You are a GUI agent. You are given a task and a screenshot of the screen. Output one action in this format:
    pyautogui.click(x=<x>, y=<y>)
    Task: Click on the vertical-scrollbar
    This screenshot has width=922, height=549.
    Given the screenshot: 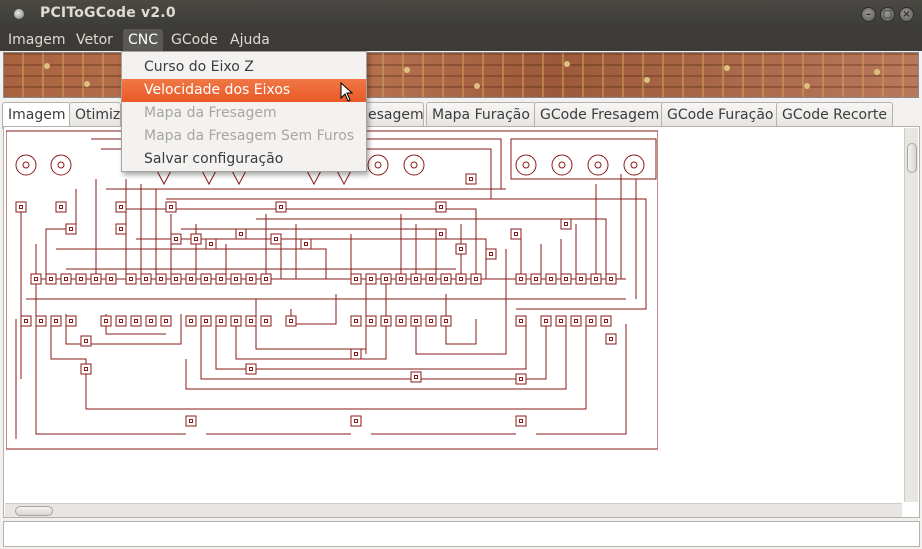 What is the action you would take?
    pyautogui.click(x=911, y=315)
    